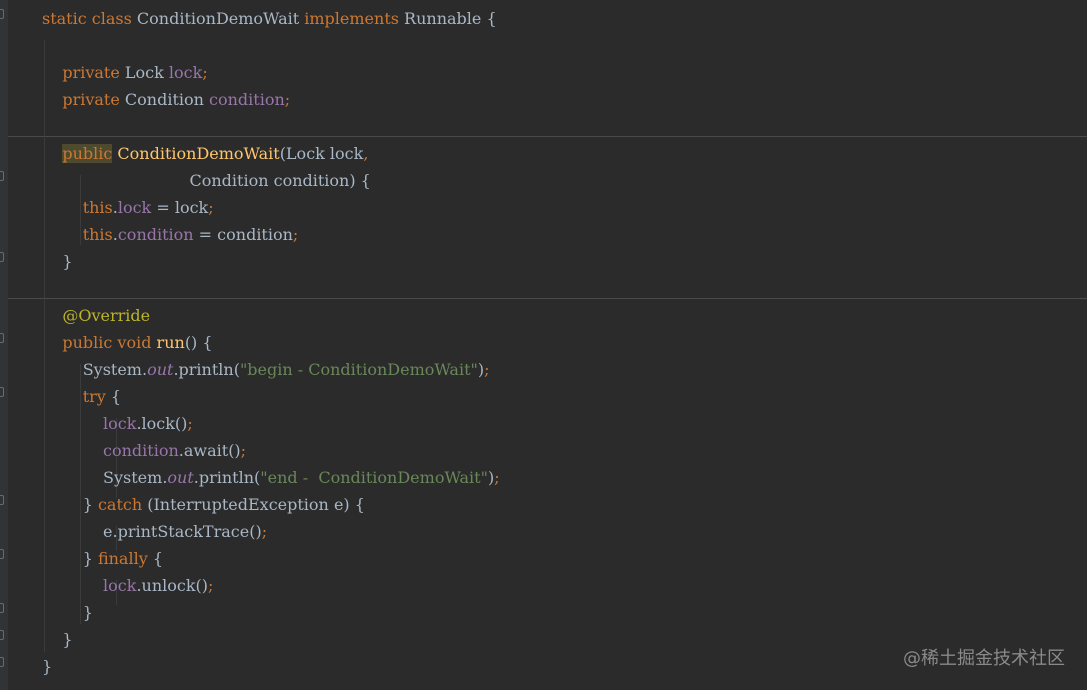  Describe the element at coordinates (227, 477) in the screenshot. I see `code-token: .println(` at that location.